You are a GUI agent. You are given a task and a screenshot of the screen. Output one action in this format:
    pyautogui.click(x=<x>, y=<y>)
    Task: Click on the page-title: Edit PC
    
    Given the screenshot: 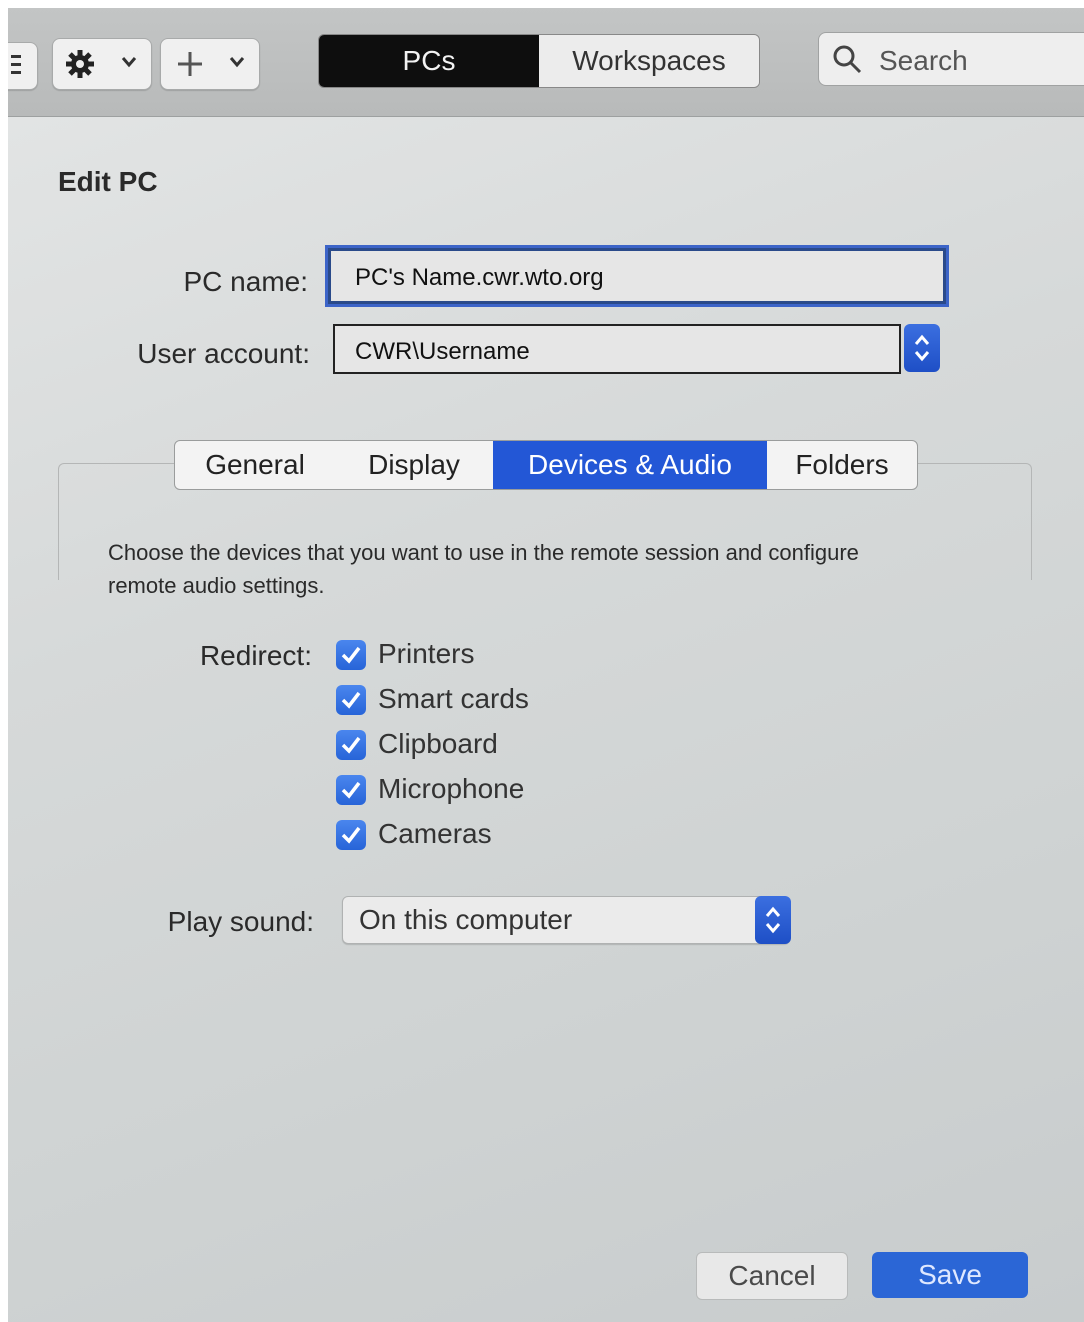 What is the action you would take?
    pyautogui.click(x=108, y=181)
    